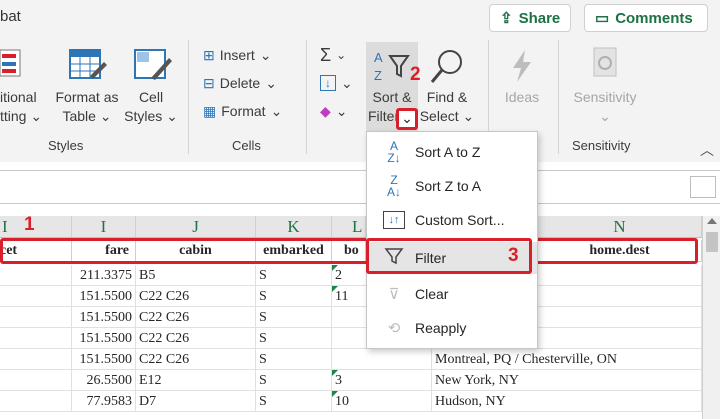 The width and height of the screenshot is (720, 419). What do you see at coordinates (646, 18) in the screenshot?
I see `comments-button: ▭ Comments` at bounding box center [646, 18].